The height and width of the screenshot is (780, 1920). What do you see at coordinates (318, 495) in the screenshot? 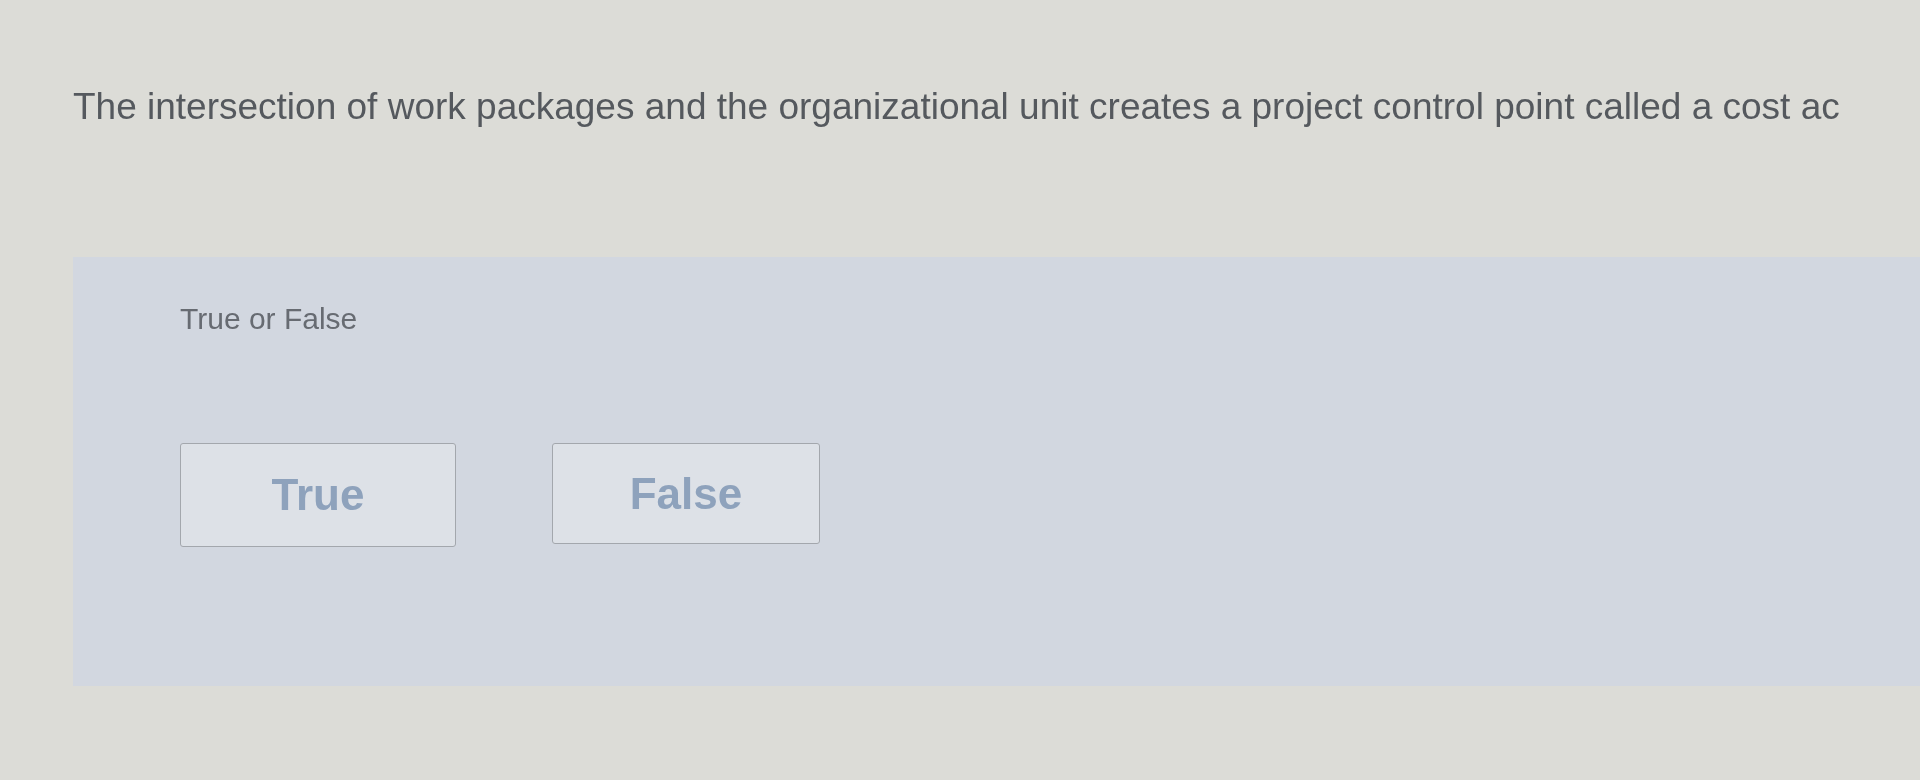
I see `answer-option-button: True` at bounding box center [318, 495].